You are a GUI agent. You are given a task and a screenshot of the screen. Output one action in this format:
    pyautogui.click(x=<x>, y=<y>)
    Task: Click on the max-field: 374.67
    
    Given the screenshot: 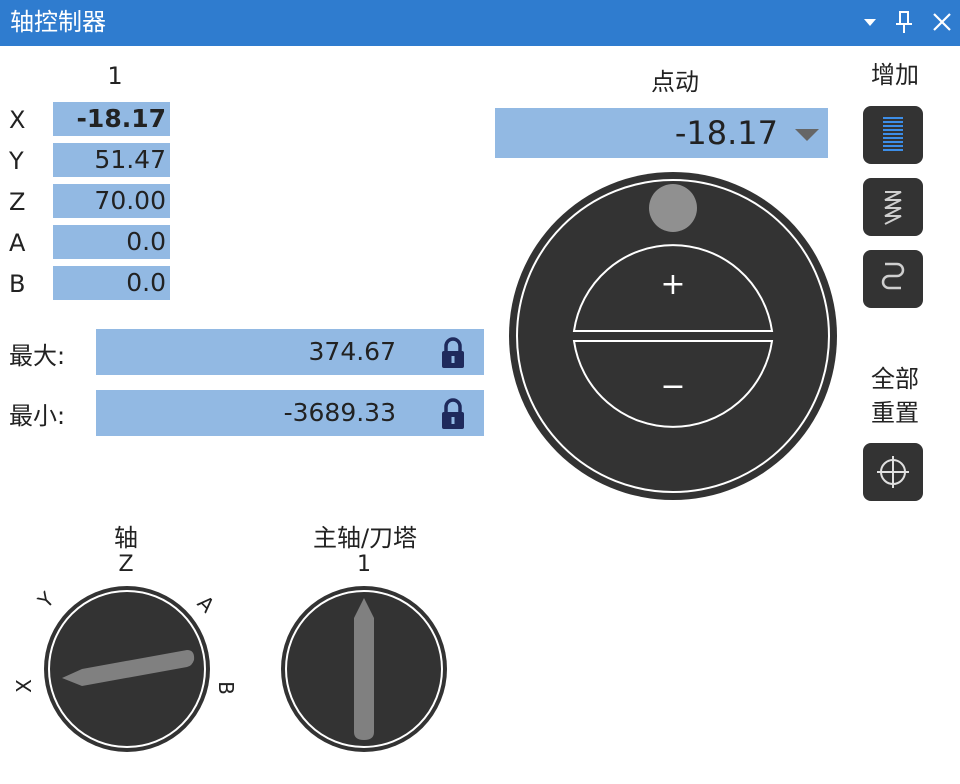 What is the action you would take?
    pyautogui.click(x=290, y=352)
    